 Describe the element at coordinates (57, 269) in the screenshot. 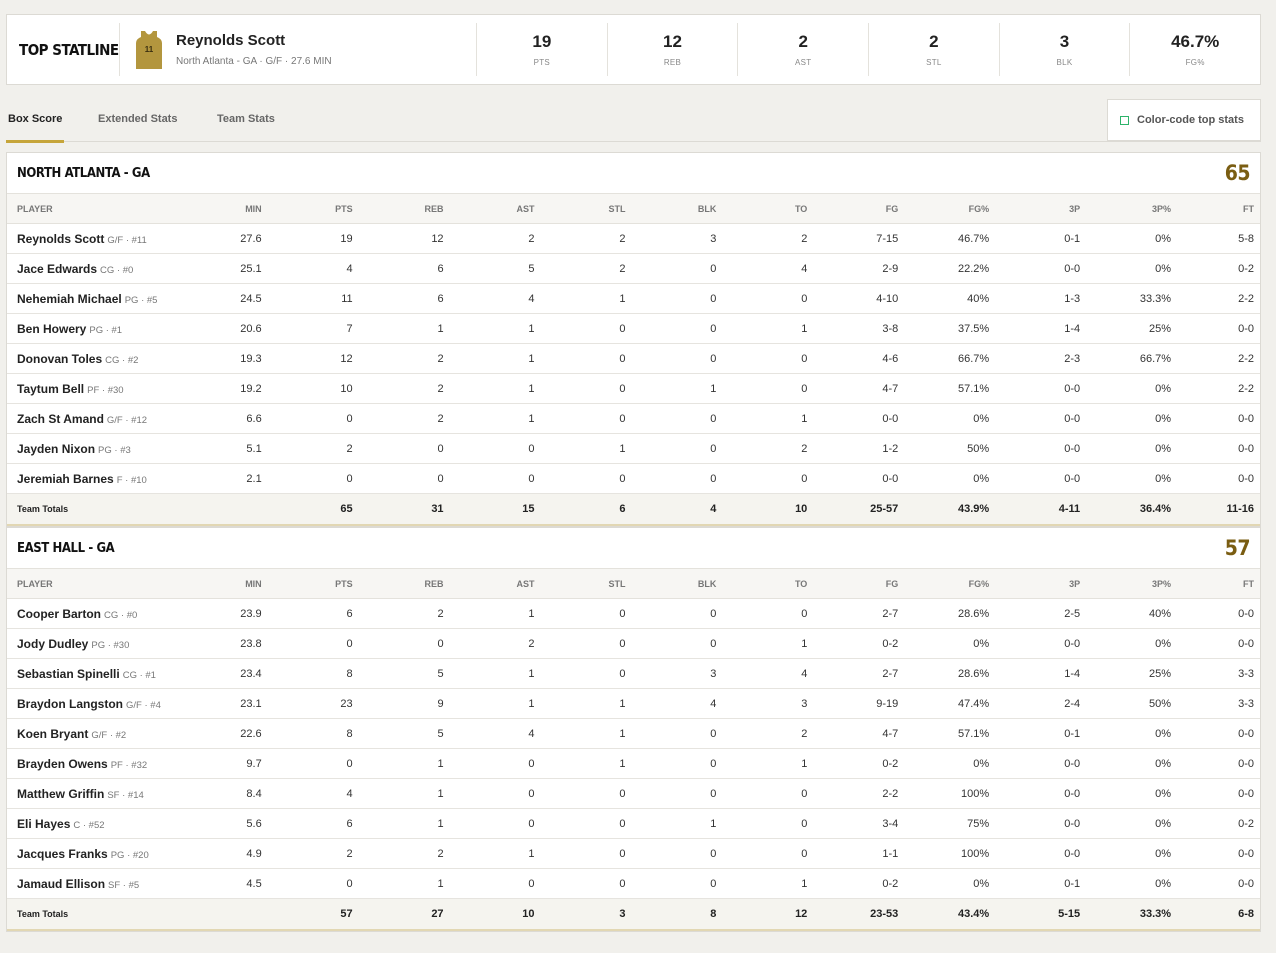

I see `player-name-link: Jace Edwards` at that location.